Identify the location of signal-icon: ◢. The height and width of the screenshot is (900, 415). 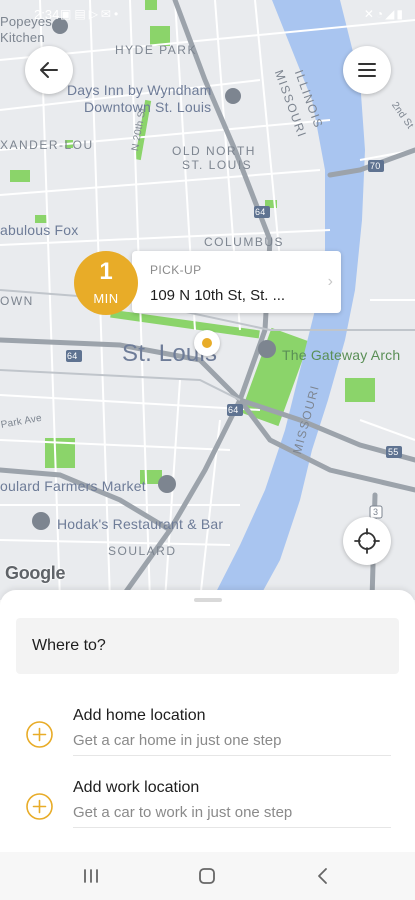
(391, 14).